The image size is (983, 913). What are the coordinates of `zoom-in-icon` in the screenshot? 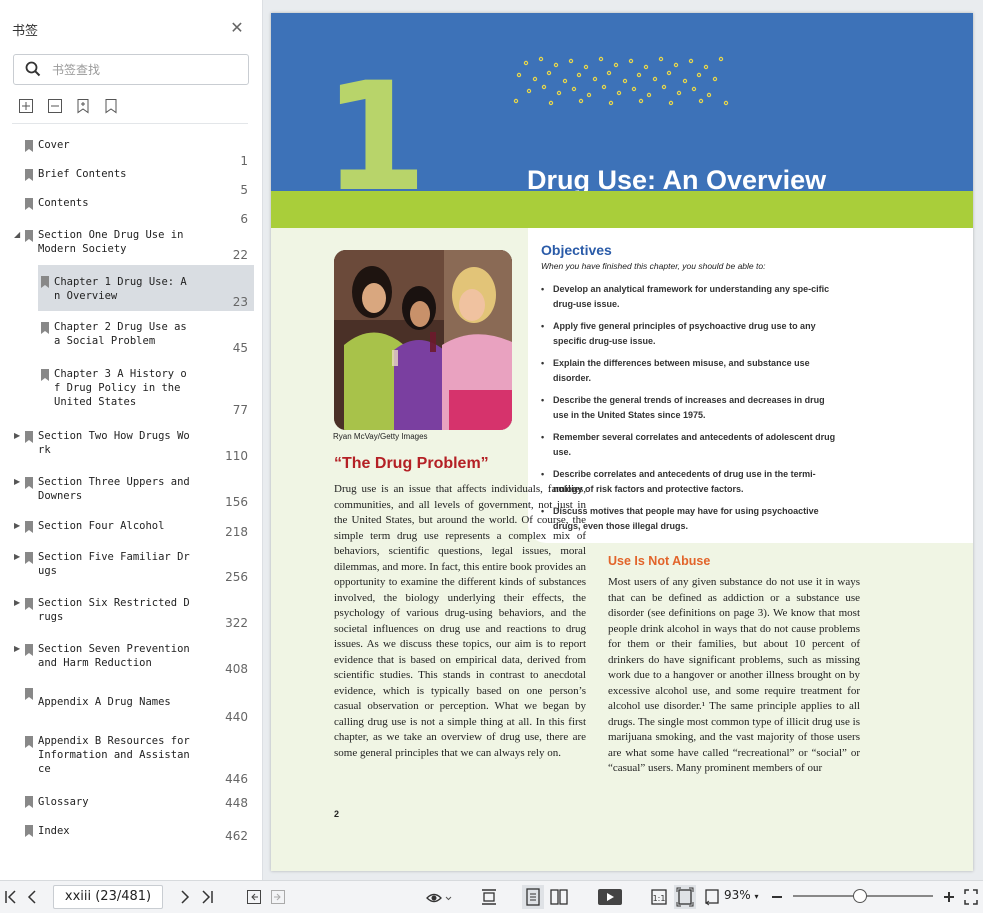 It's located at (949, 897).